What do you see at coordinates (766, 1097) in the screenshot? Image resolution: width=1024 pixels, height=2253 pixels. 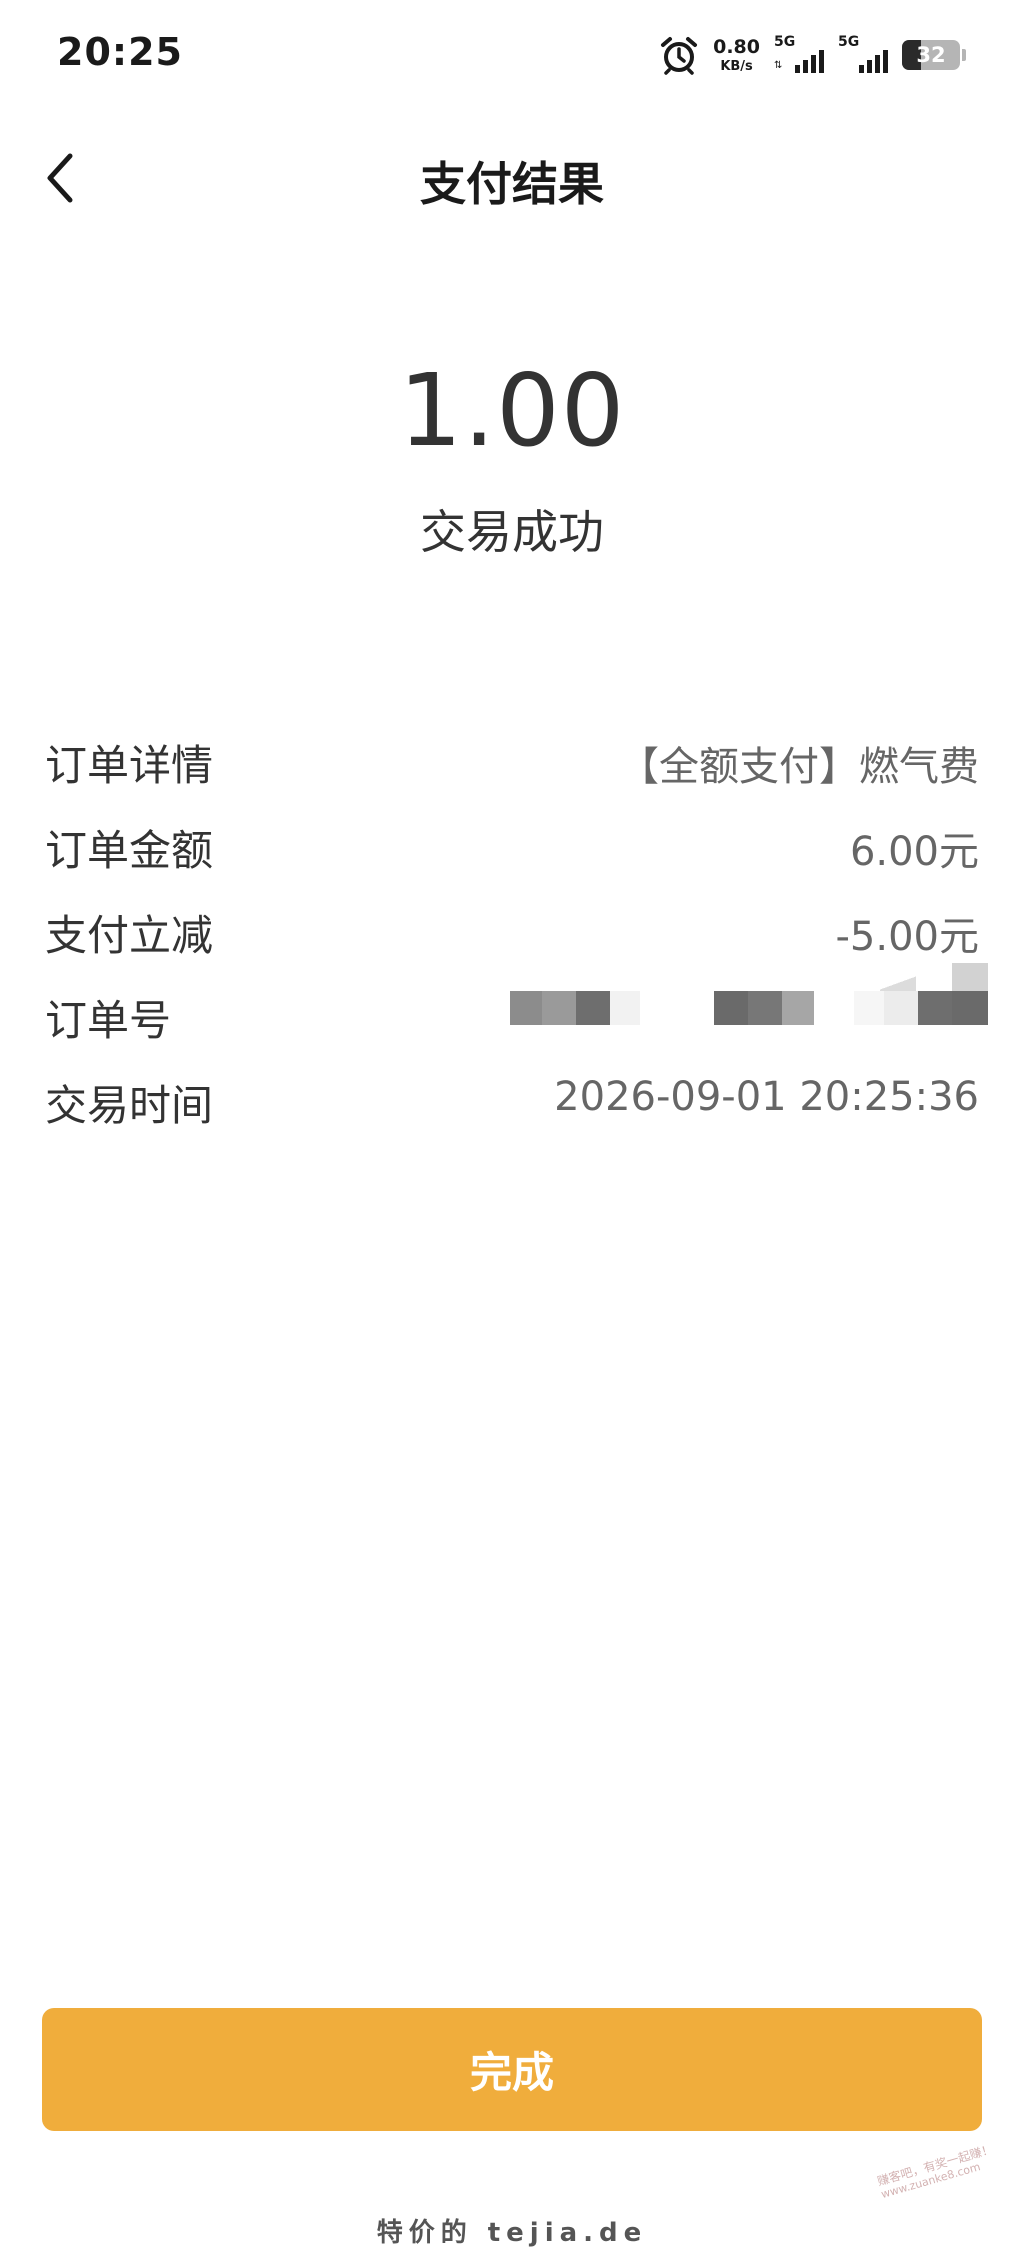 I see `detail-value: 2026-09-01 20:25:36` at bounding box center [766, 1097].